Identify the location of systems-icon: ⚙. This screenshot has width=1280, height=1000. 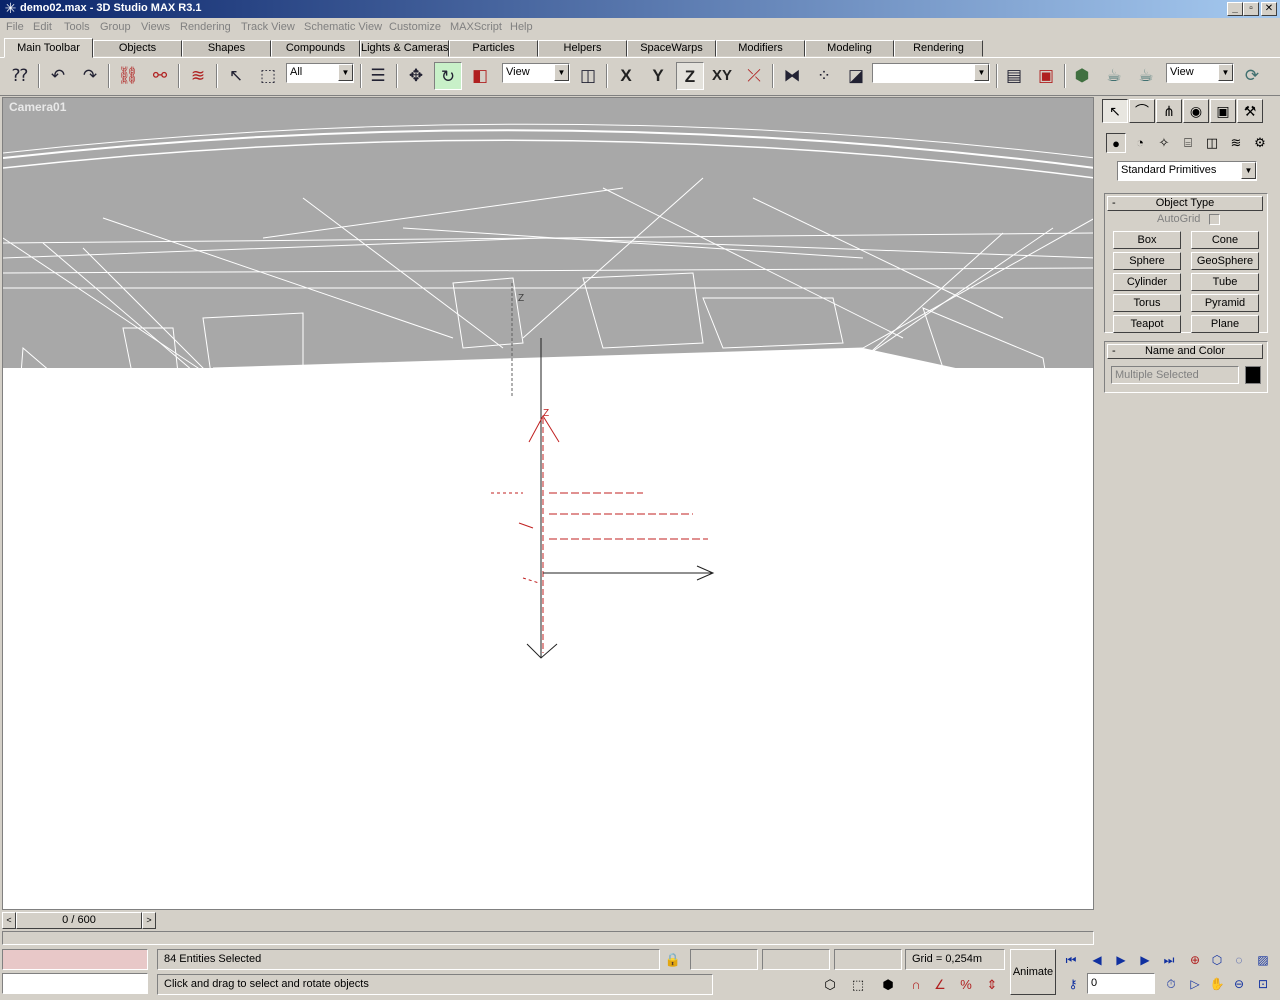
(1260, 143).